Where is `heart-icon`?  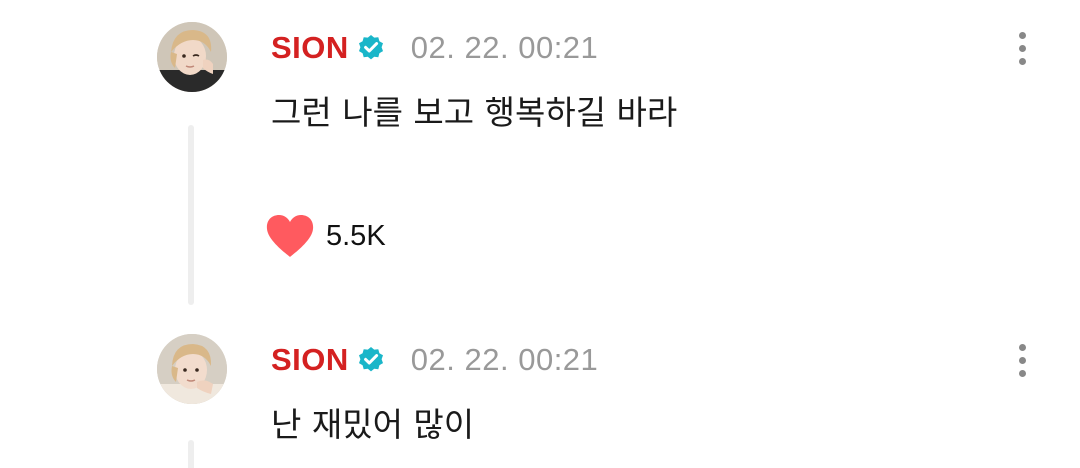 heart-icon is located at coordinates (290, 236).